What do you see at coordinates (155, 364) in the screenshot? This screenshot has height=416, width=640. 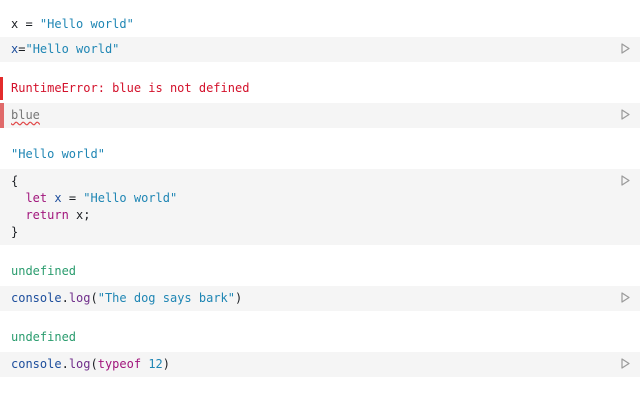 I see `code-number: 12` at bounding box center [155, 364].